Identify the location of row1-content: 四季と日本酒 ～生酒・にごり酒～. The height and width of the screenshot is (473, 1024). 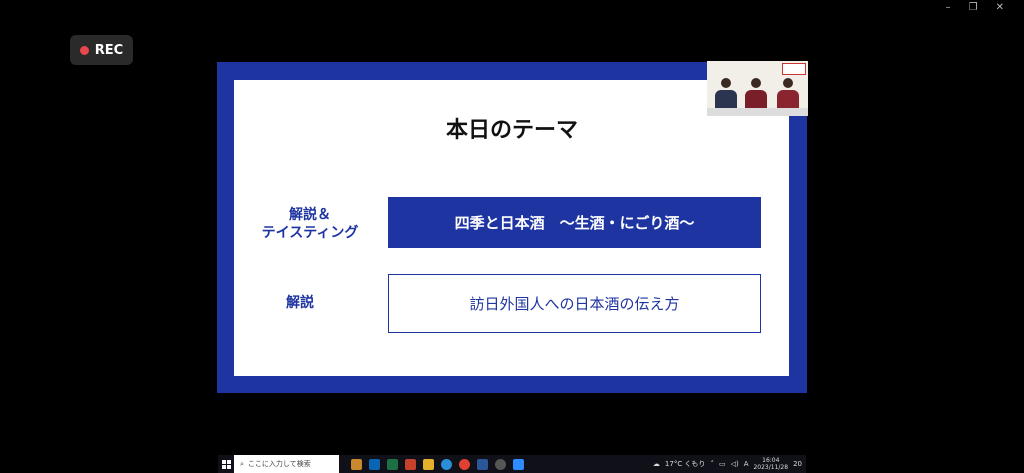
(574, 223).